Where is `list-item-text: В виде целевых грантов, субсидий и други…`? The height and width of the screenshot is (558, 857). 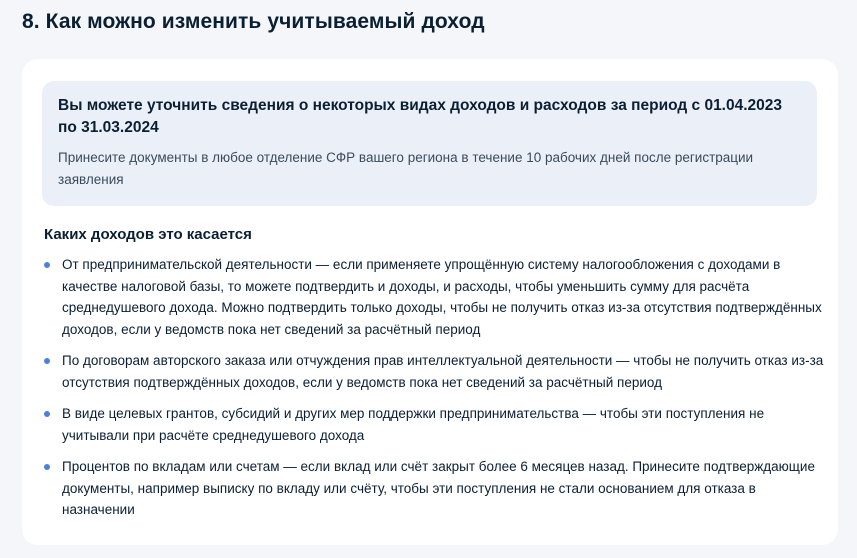 list-item-text: В виде целевых грантов, субсидий и други… is located at coordinates (413, 424).